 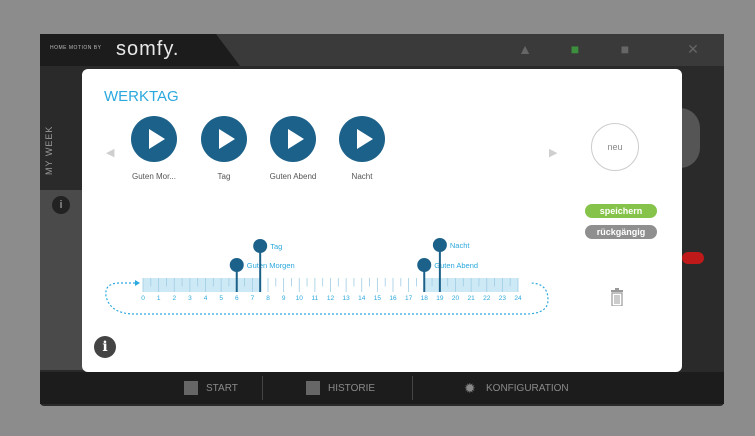 I want to click on loop-arrow-icon, so click(x=137, y=283).